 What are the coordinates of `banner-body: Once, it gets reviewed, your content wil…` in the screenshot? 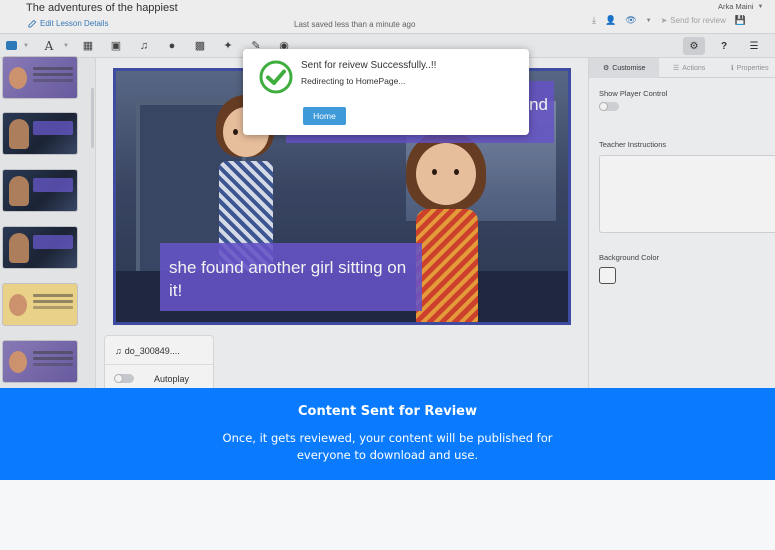 It's located at (387, 446).